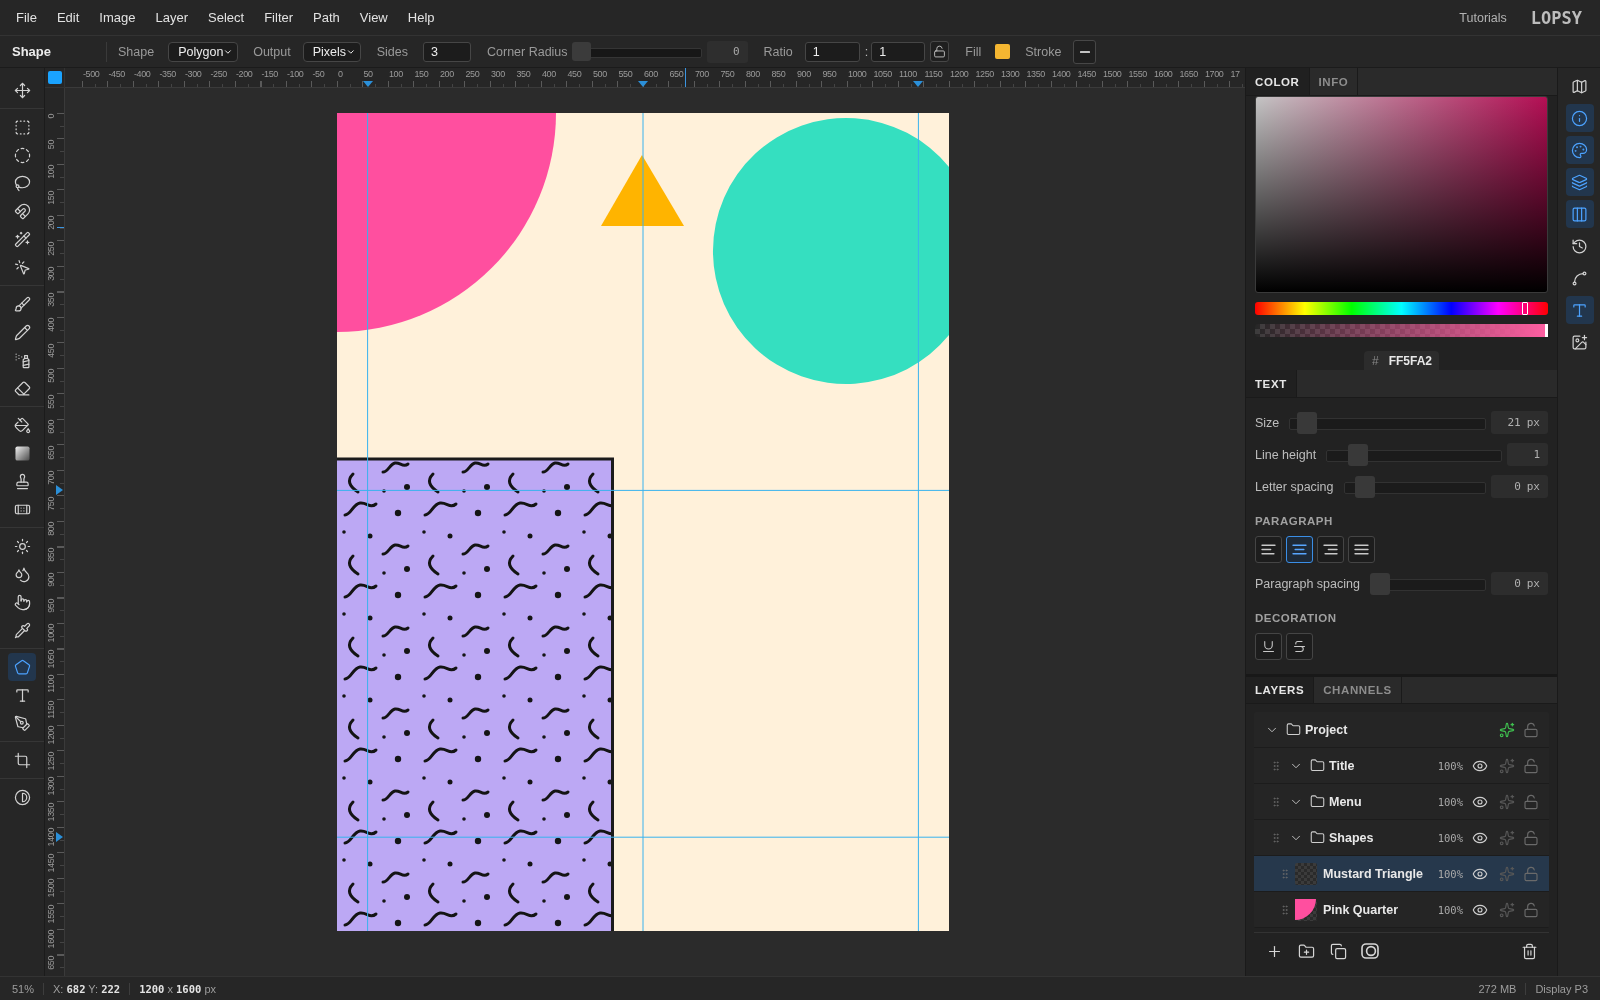 The width and height of the screenshot is (1600, 1000). What do you see at coordinates (1401, 802) in the screenshot?
I see `layer-row: Menu 100%` at bounding box center [1401, 802].